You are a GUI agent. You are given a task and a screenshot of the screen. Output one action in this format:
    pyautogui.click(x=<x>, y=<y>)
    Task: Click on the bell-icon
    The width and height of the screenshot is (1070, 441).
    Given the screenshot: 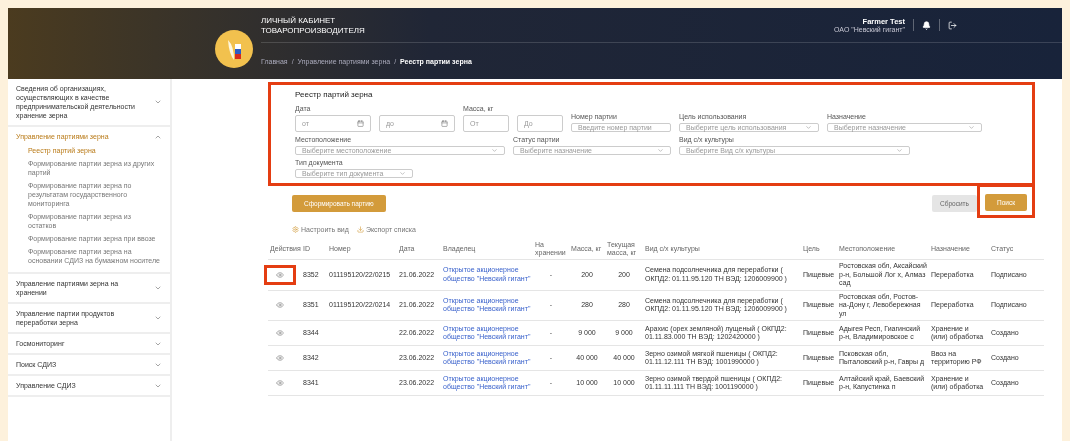 What is the action you would take?
    pyautogui.click(x=926, y=25)
    